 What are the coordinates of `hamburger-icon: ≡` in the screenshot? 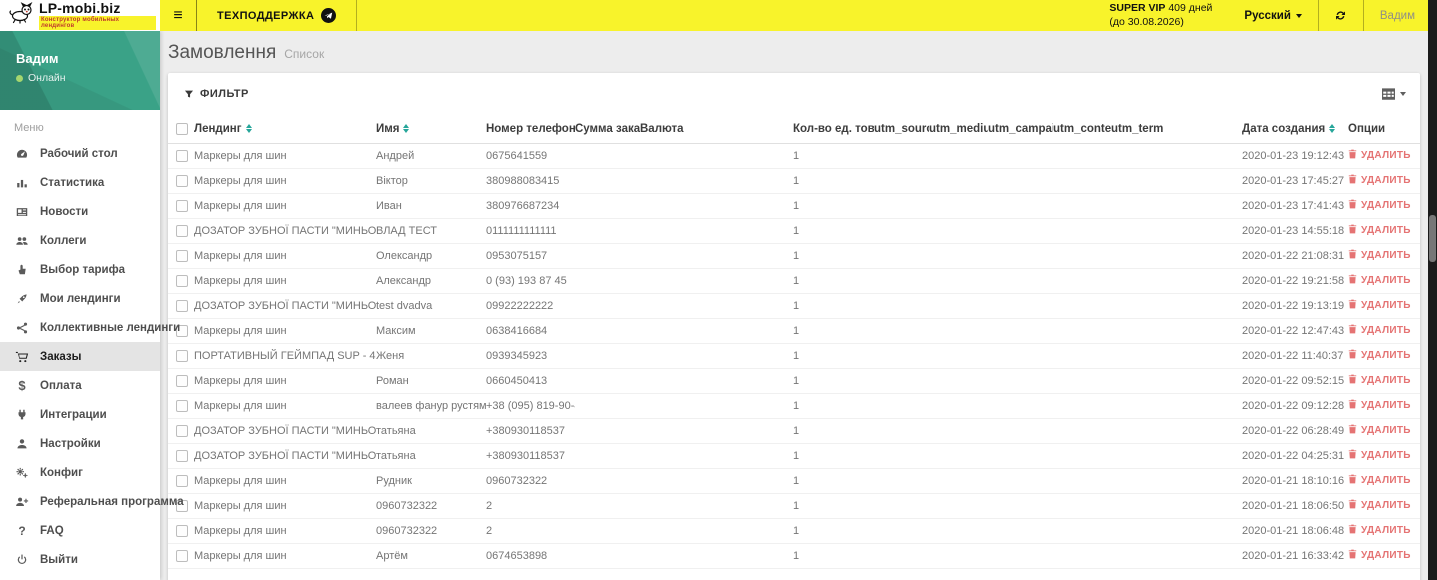 It's located at (178, 15).